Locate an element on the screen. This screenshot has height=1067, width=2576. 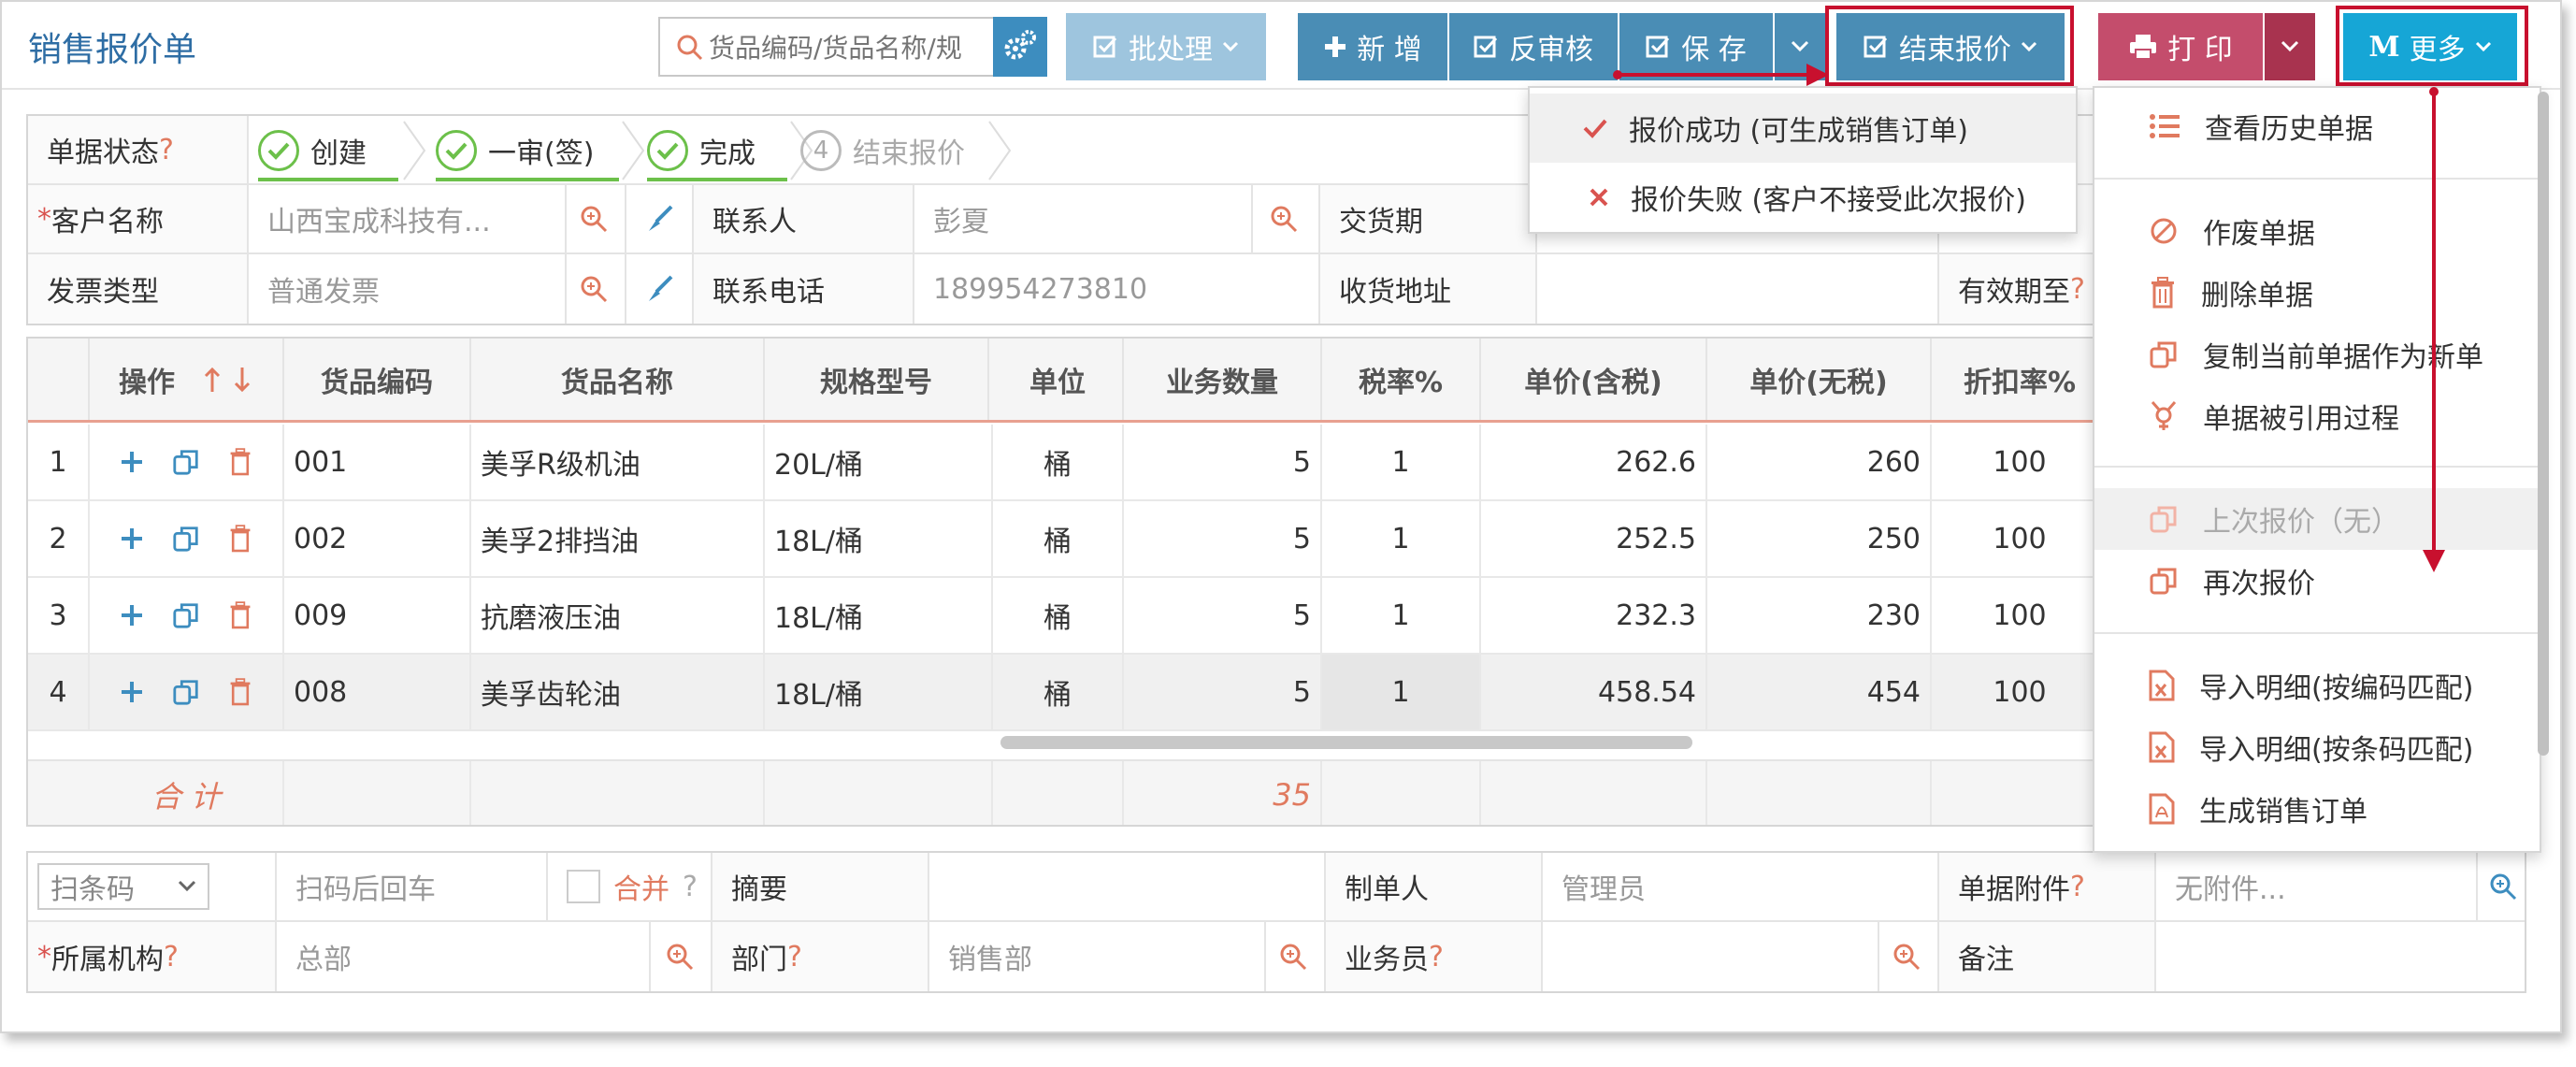
scan-input: 扫码后回车 is located at coordinates (413, 886).